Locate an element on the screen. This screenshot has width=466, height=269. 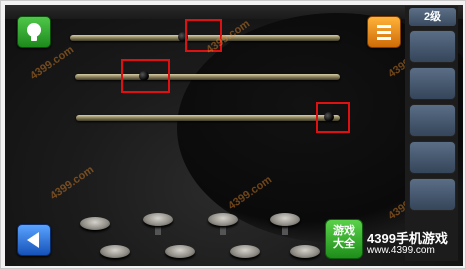
logo-badge-line2: 大全 is located at coordinates (344, 244).